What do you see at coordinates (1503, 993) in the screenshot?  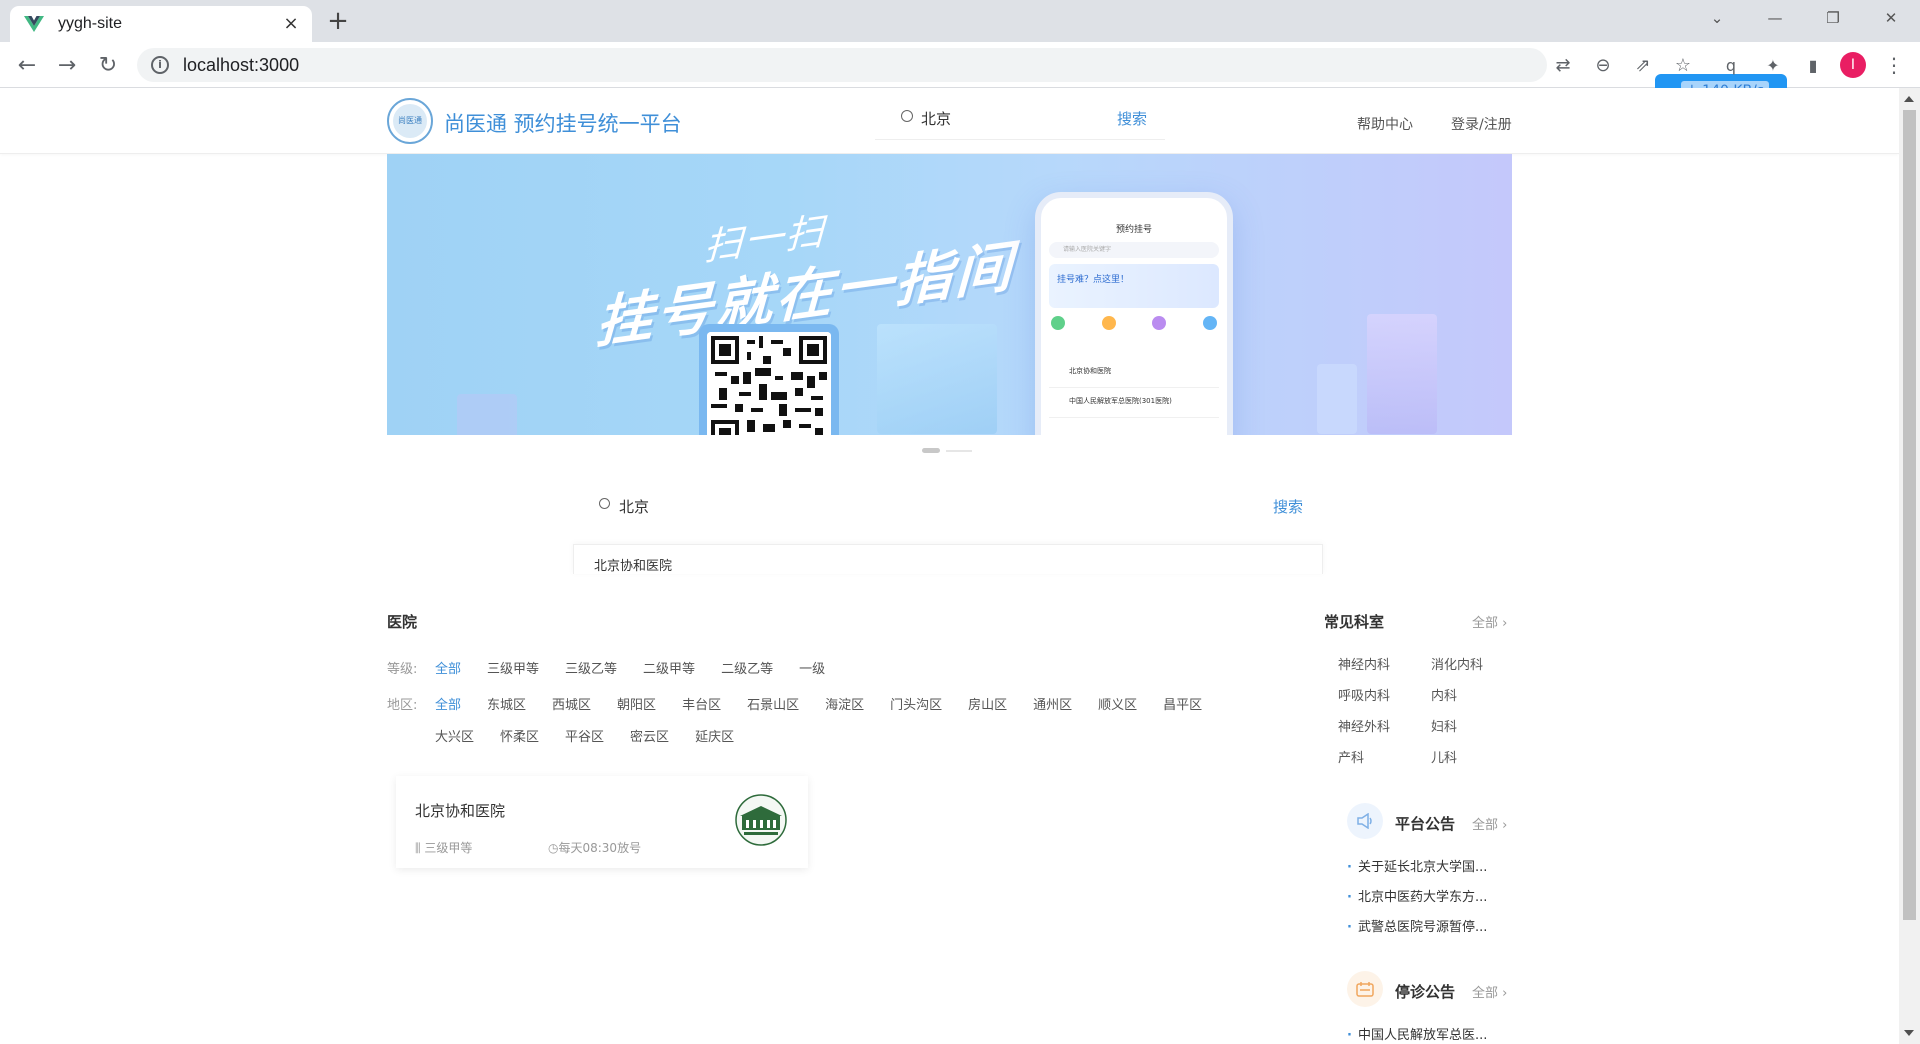 I see `chevron-right-icon: ›` at bounding box center [1503, 993].